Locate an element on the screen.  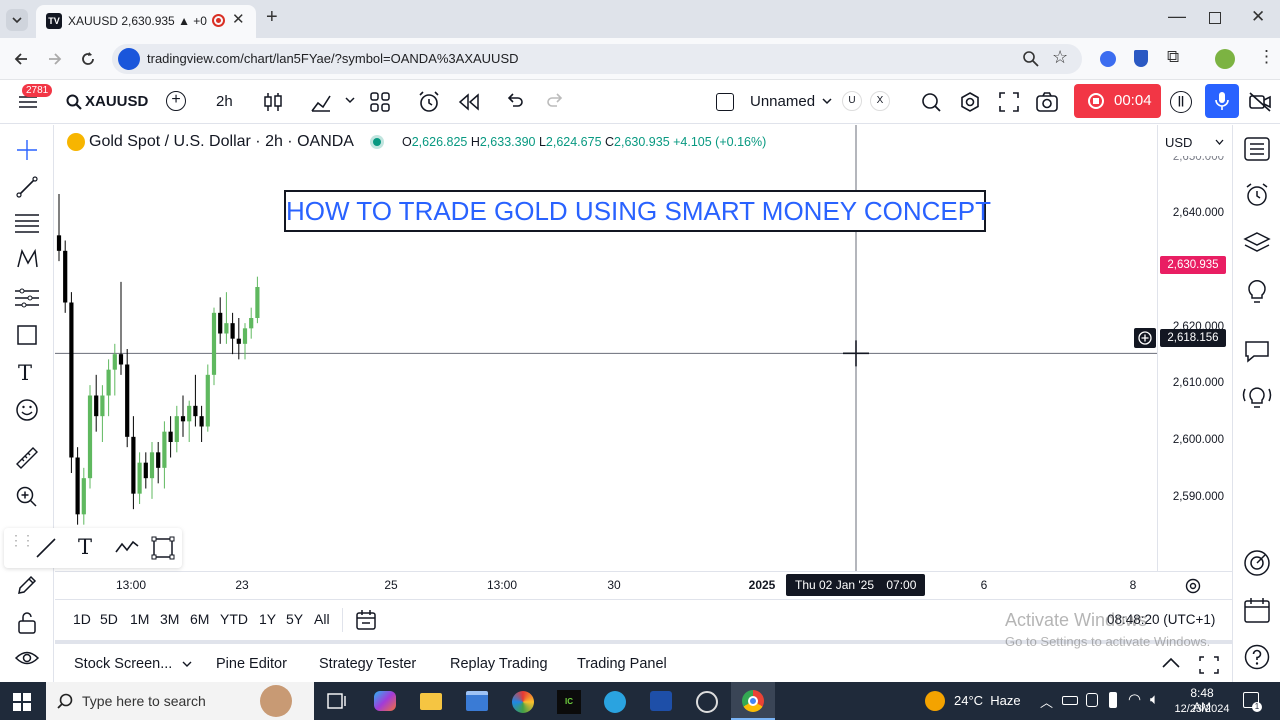
collapse-panel-chevron-icon is located at coordinates (1171, 663).